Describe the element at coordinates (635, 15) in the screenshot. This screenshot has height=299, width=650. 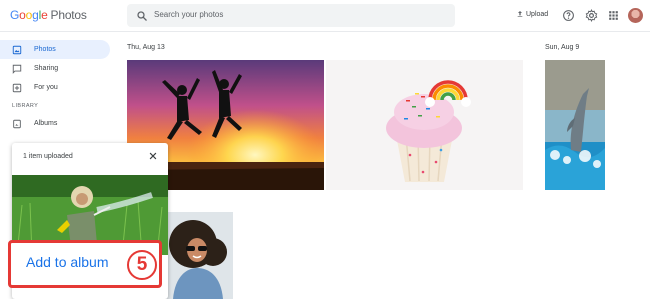
I see `account-avatar` at that location.